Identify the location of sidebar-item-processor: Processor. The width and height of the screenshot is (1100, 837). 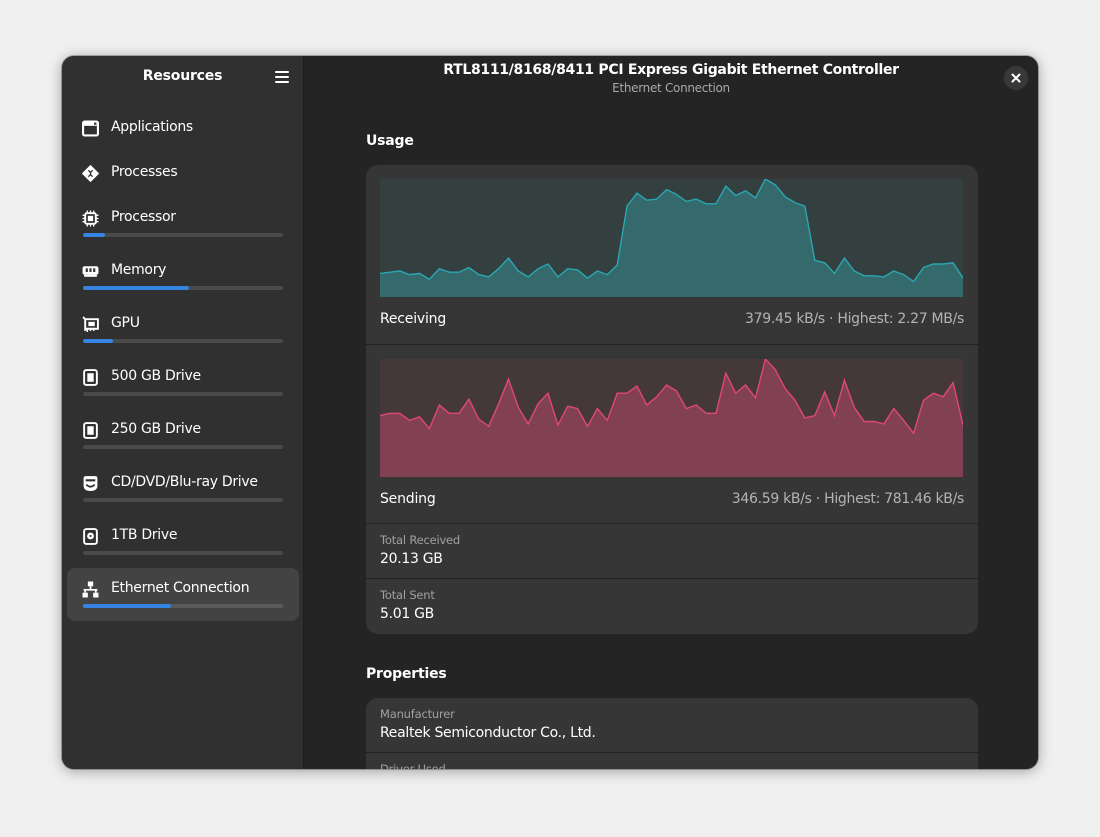
(183, 223).